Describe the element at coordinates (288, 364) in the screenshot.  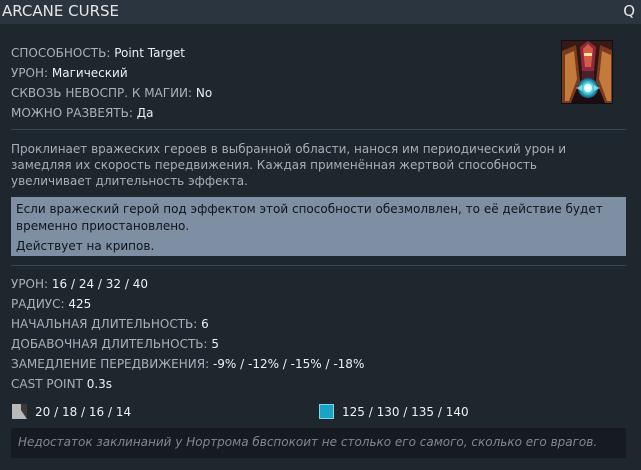
I see `stat-value: -9% / -12% / -15% / -18%` at that location.